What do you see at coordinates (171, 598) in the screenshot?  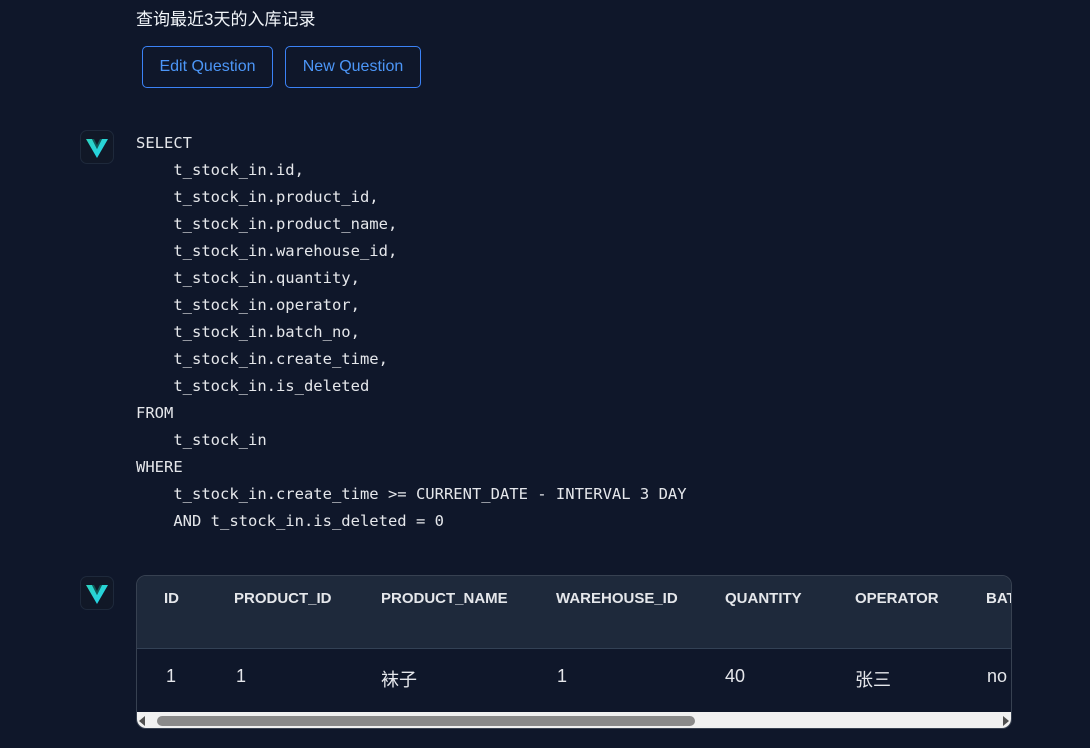 I see `column-header: ID` at bounding box center [171, 598].